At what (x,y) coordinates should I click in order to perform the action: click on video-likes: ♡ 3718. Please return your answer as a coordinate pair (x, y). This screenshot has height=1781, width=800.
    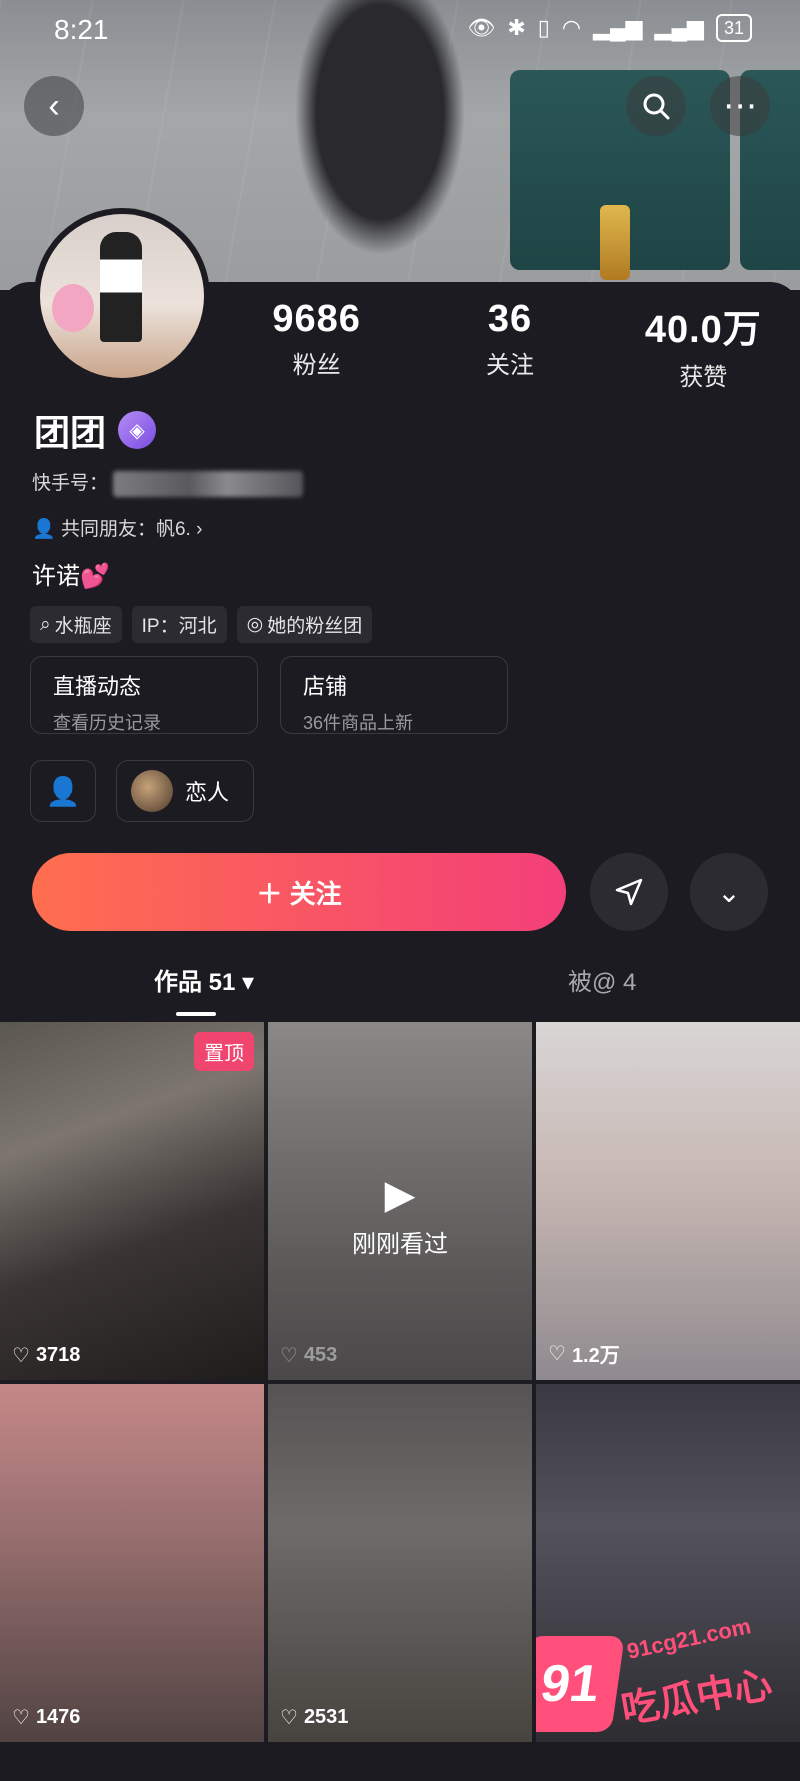
    Looking at the image, I should click on (46, 1355).